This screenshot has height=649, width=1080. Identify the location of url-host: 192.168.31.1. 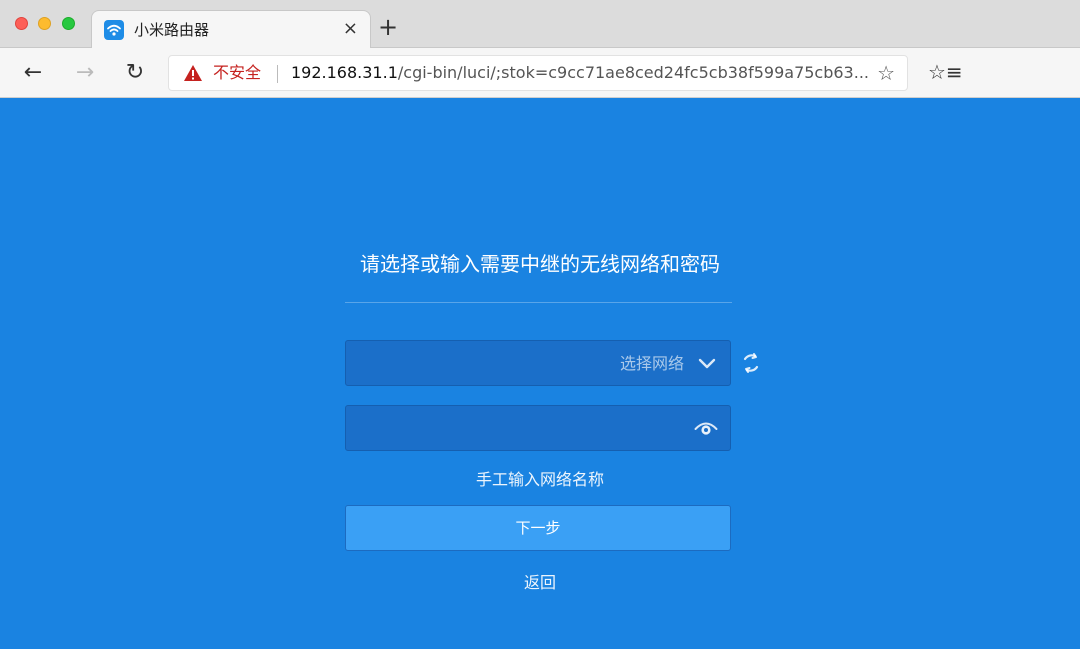
(344, 72).